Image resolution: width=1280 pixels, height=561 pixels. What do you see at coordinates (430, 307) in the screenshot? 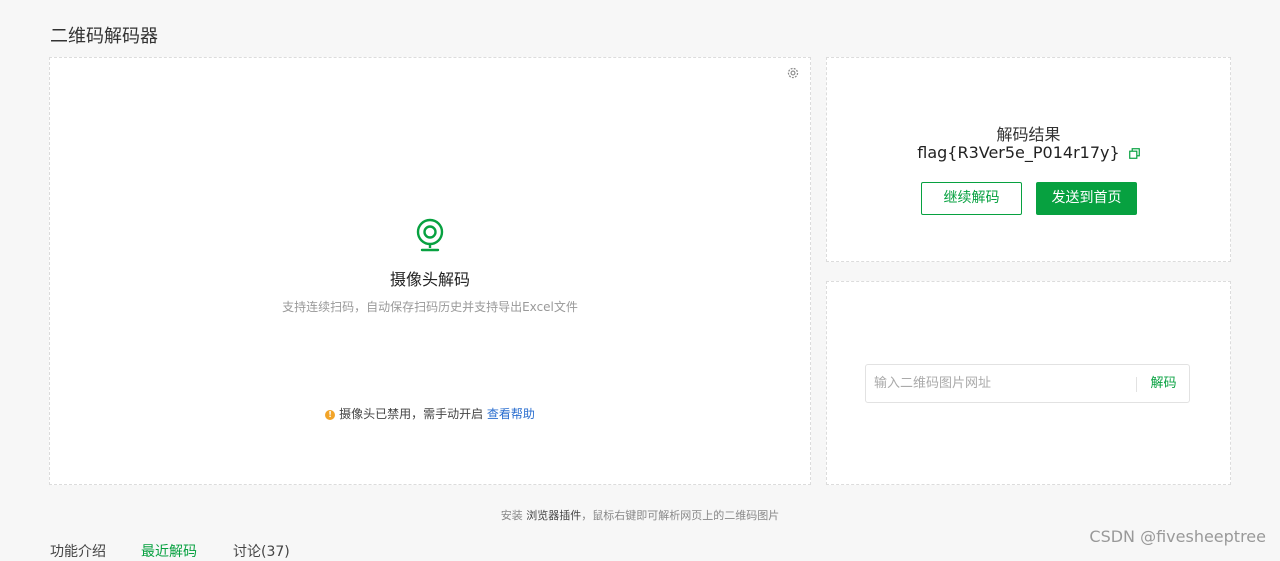
I see `camera-description: 支持连续扫码，自动保存扫码历史并支持导出Excel文件` at bounding box center [430, 307].